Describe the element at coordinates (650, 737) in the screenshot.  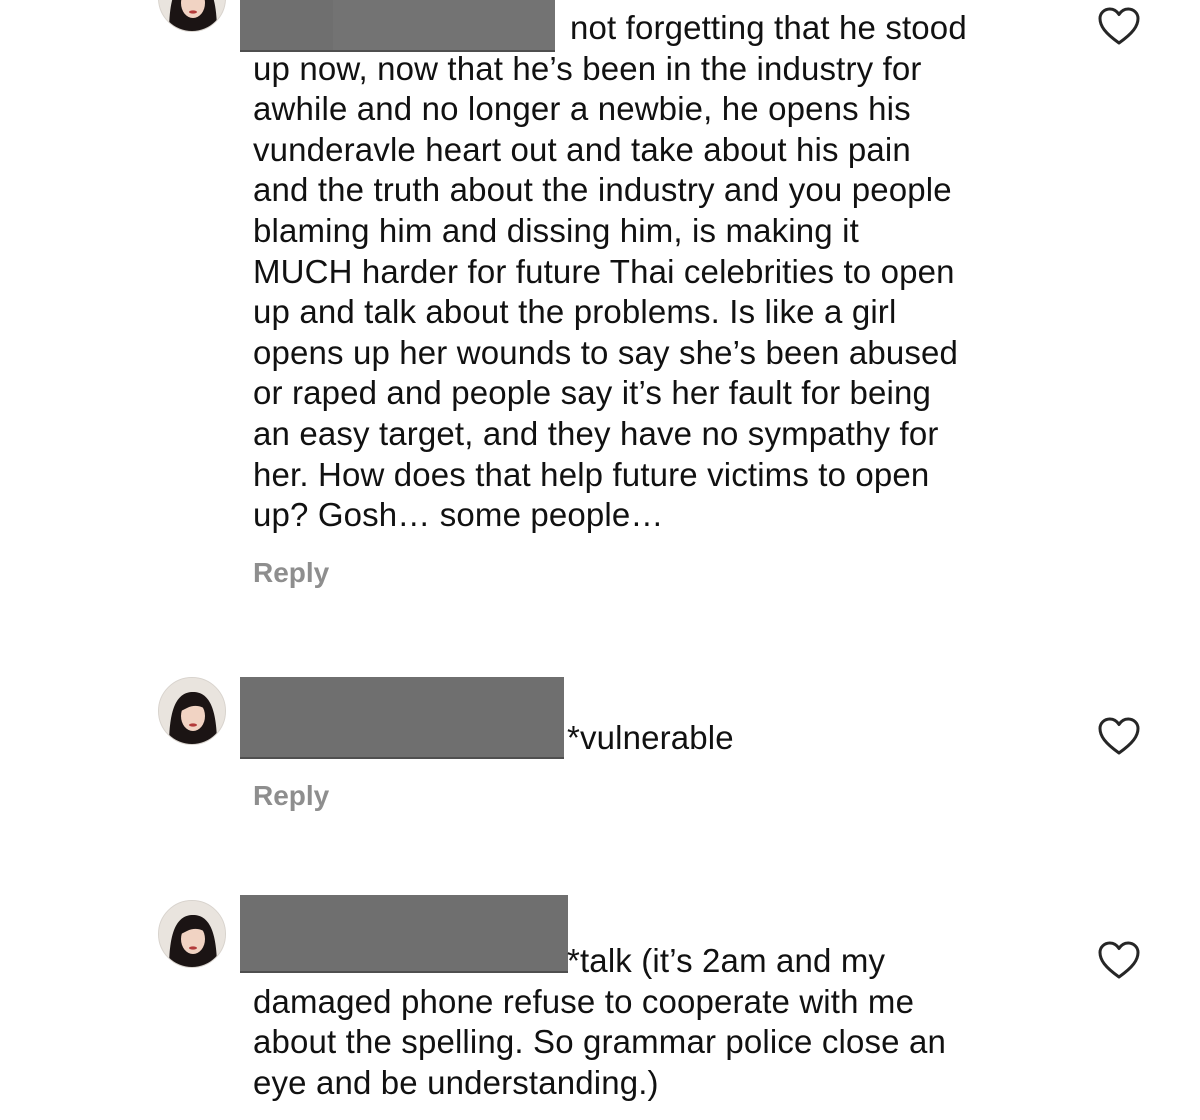
I see `comment-text: *vulnerable` at that location.